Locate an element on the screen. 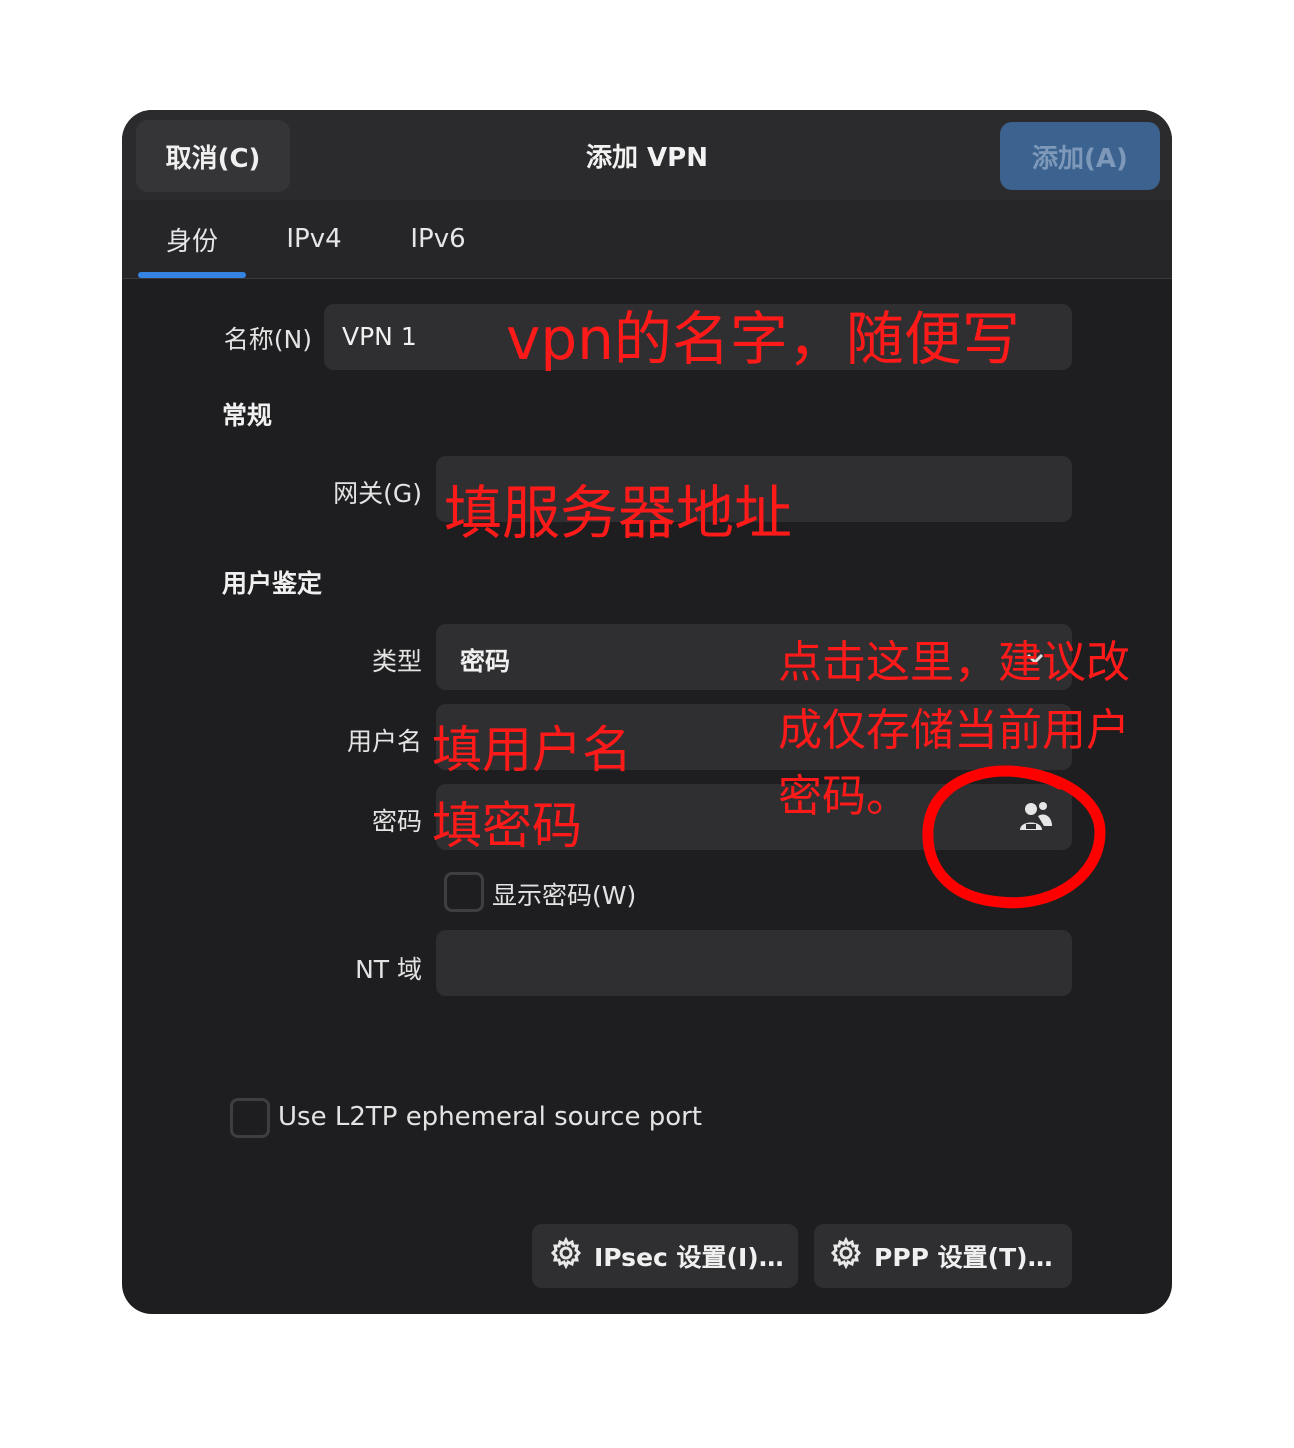 This screenshot has height=1448, width=1294. tab-ipv6: IPv6 is located at coordinates (438, 239).